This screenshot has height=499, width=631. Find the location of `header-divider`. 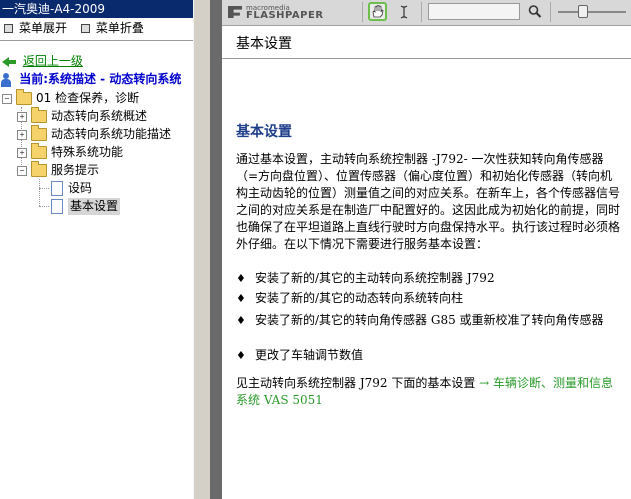

header-divider is located at coordinates (426, 58).